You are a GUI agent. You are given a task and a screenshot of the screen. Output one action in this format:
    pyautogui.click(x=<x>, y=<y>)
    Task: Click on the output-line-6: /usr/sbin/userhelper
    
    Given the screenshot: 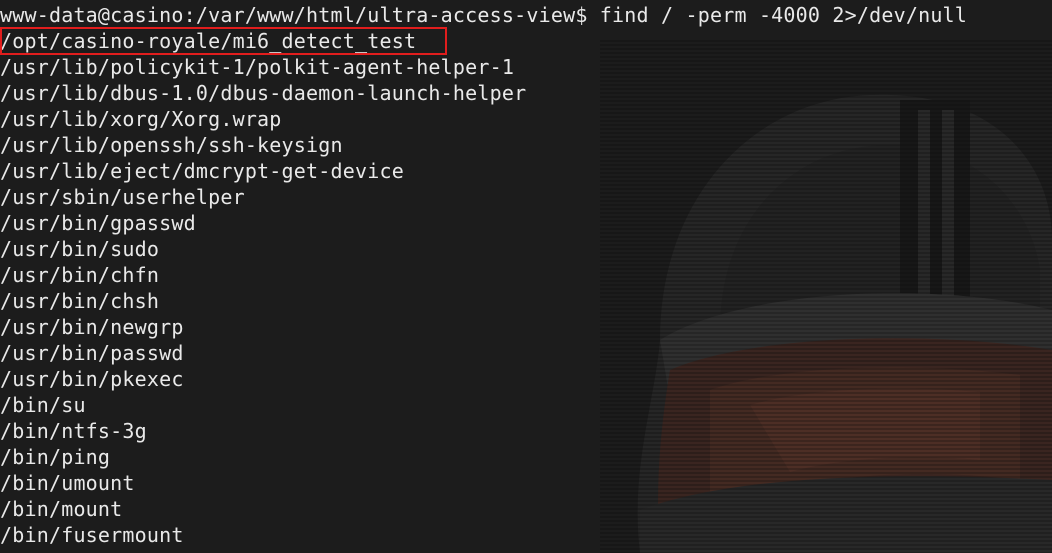 What is the action you would take?
    pyautogui.click(x=122, y=197)
    